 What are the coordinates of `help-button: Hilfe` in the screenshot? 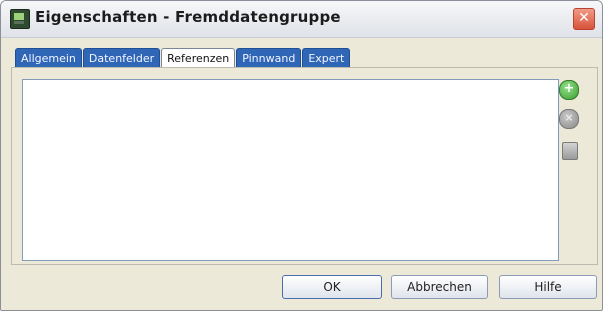 It's located at (548, 287).